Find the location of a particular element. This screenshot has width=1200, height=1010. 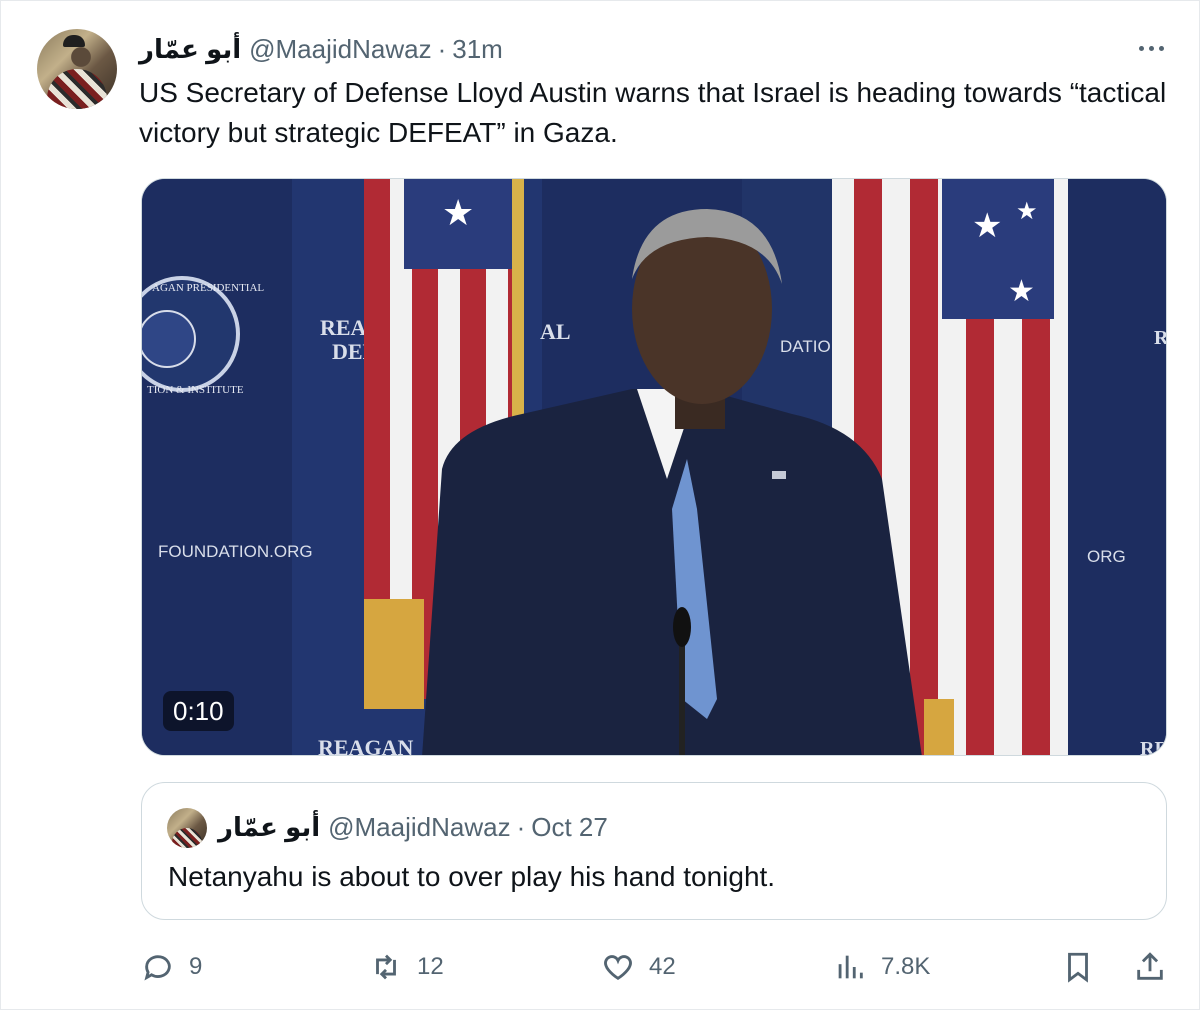

action-bar: 9 12 42 7.8K is located at coordinates (656, 967).